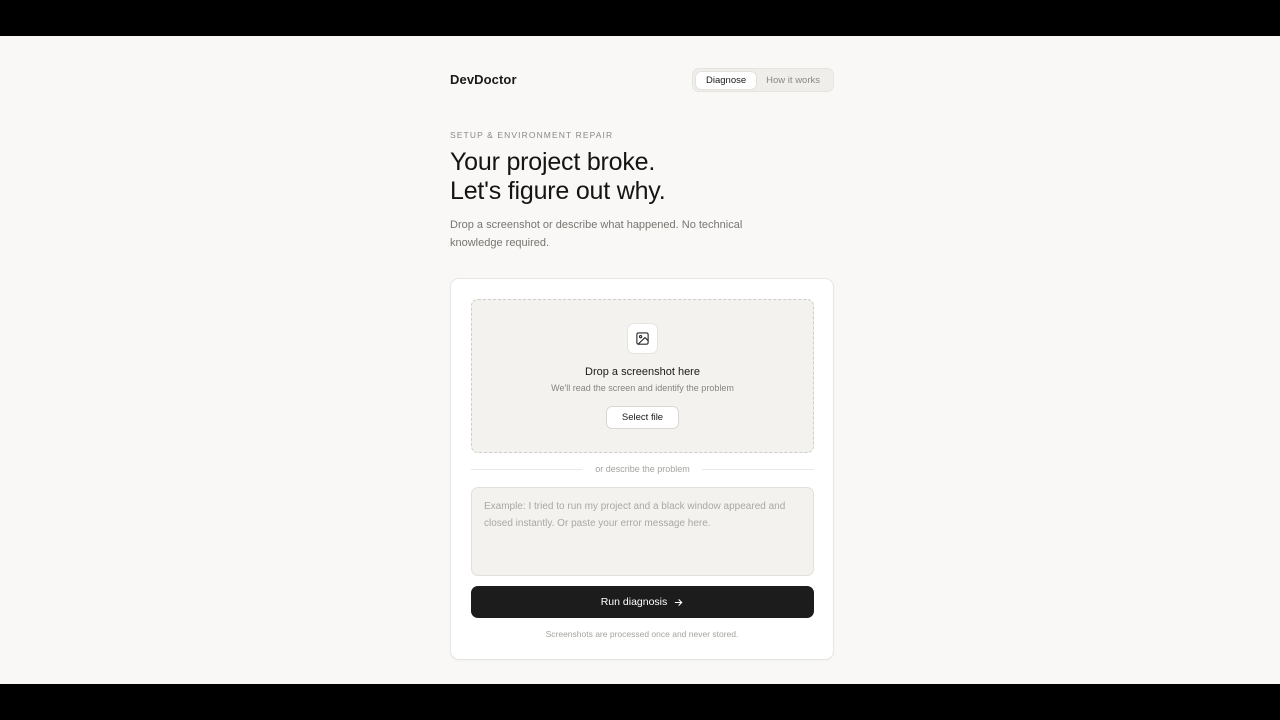  What do you see at coordinates (642, 80) in the screenshot?
I see `top-bar: DevDoctor Diagnose How it works` at bounding box center [642, 80].